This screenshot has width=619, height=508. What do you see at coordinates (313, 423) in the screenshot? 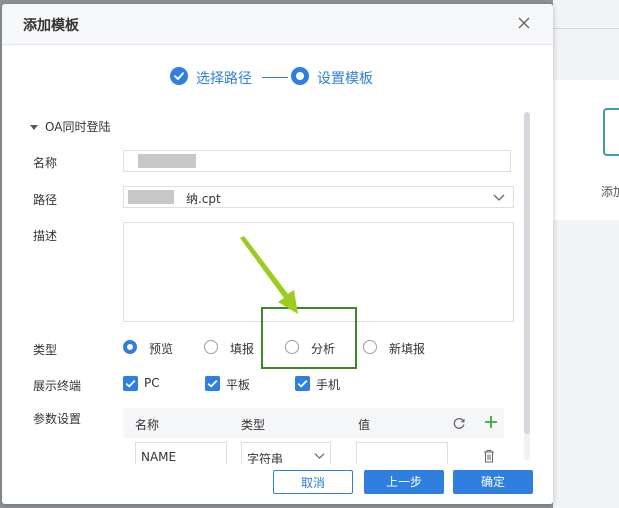
I see `param-table-header: 名称 类型 值` at bounding box center [313, 423].